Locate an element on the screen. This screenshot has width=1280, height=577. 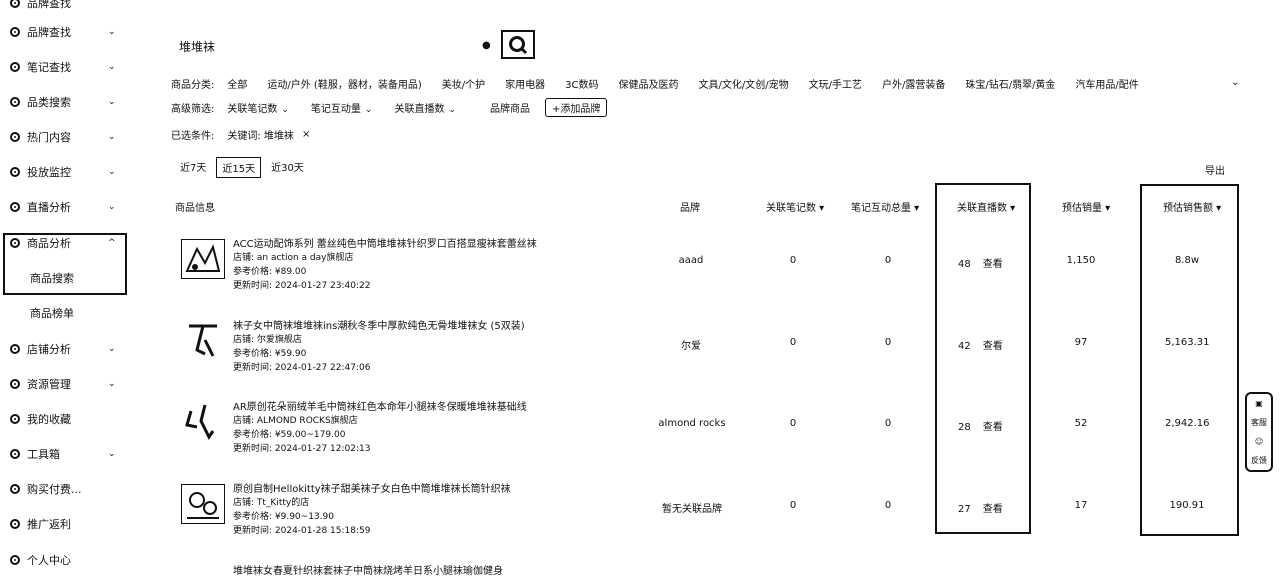
sidebar-item-live-analysis: 直播分析 ⌄ is located at coordinates (63, 207).